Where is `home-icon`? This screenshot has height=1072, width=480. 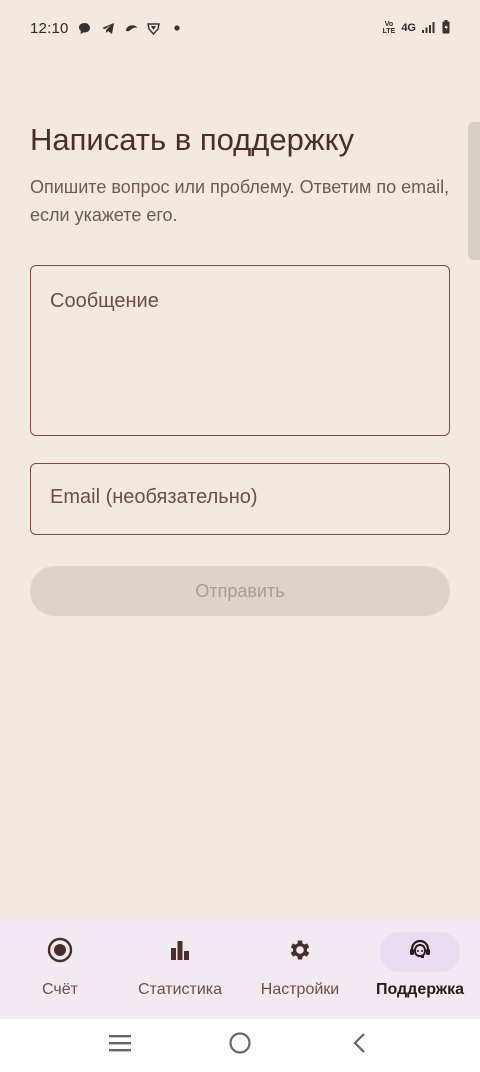 home-icon is located at coordinates (240, 1045).